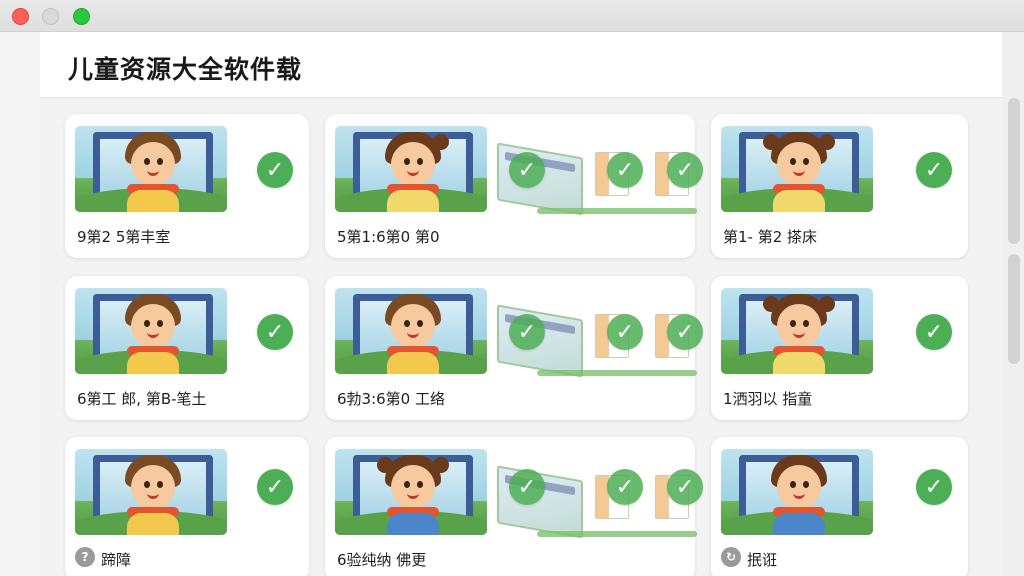 The image size is (1024, 576). Describe the element at coordinates (20, 16) in the screenshot. I see `close-window-button` at that location.